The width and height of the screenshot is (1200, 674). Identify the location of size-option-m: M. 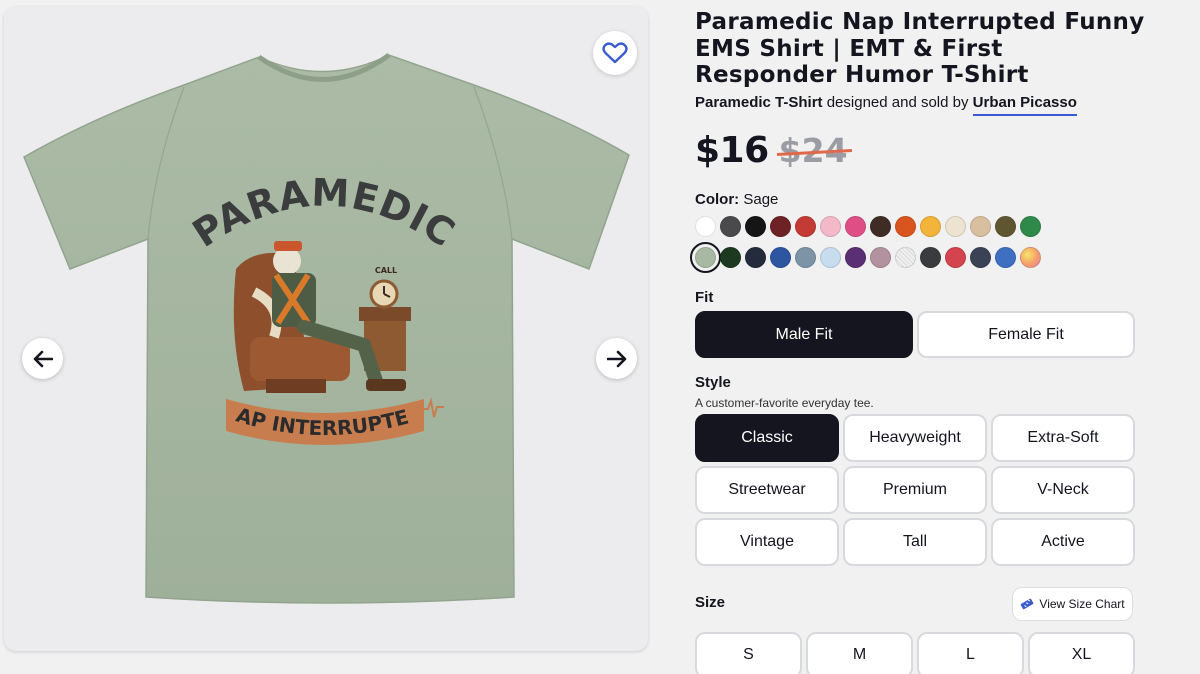
(859, 653).